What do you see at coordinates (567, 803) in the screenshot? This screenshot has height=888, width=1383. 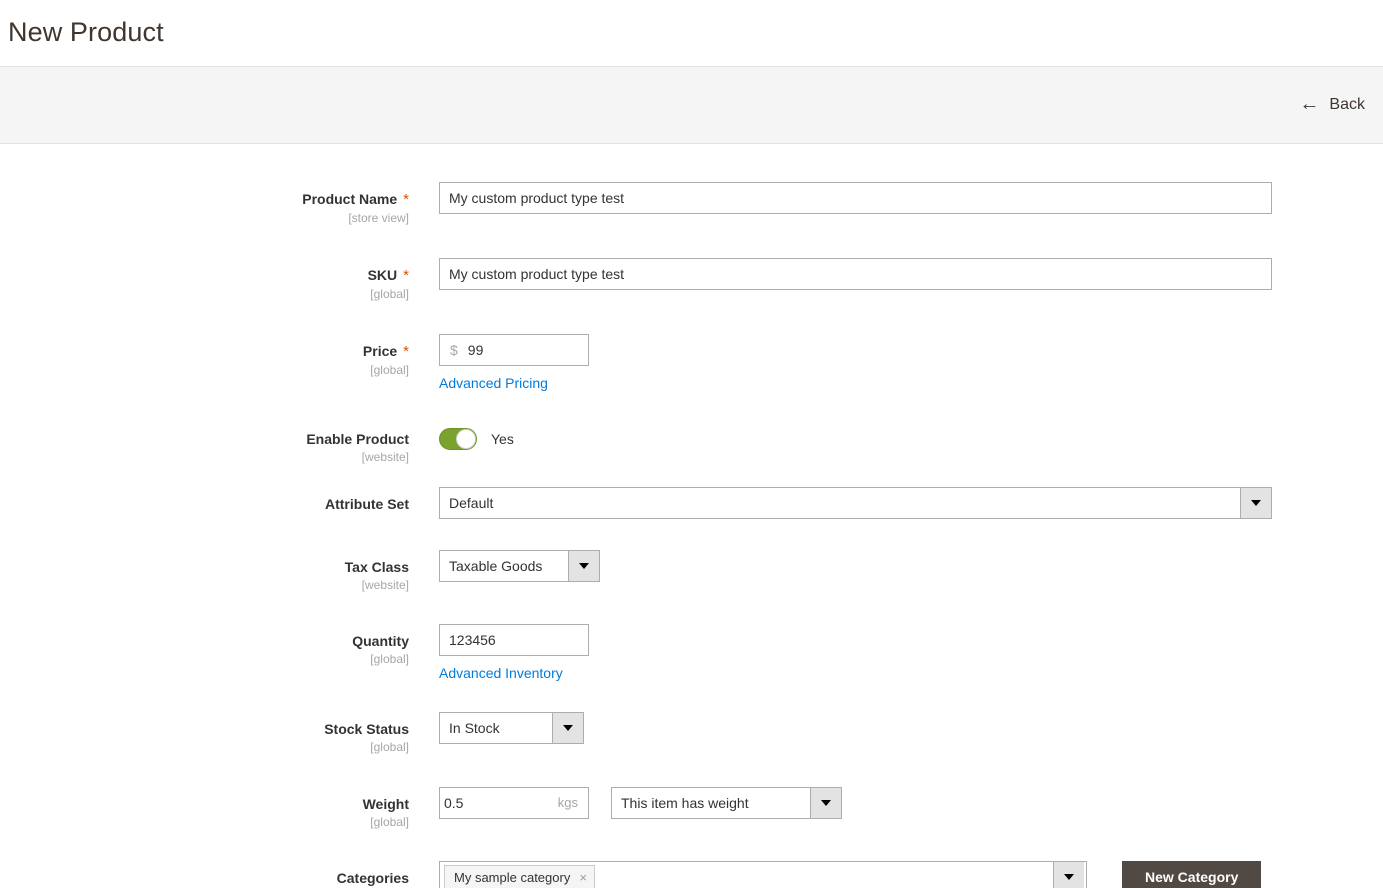 I see `weight-unit-label: kgs` at bounding box center [567, 803].